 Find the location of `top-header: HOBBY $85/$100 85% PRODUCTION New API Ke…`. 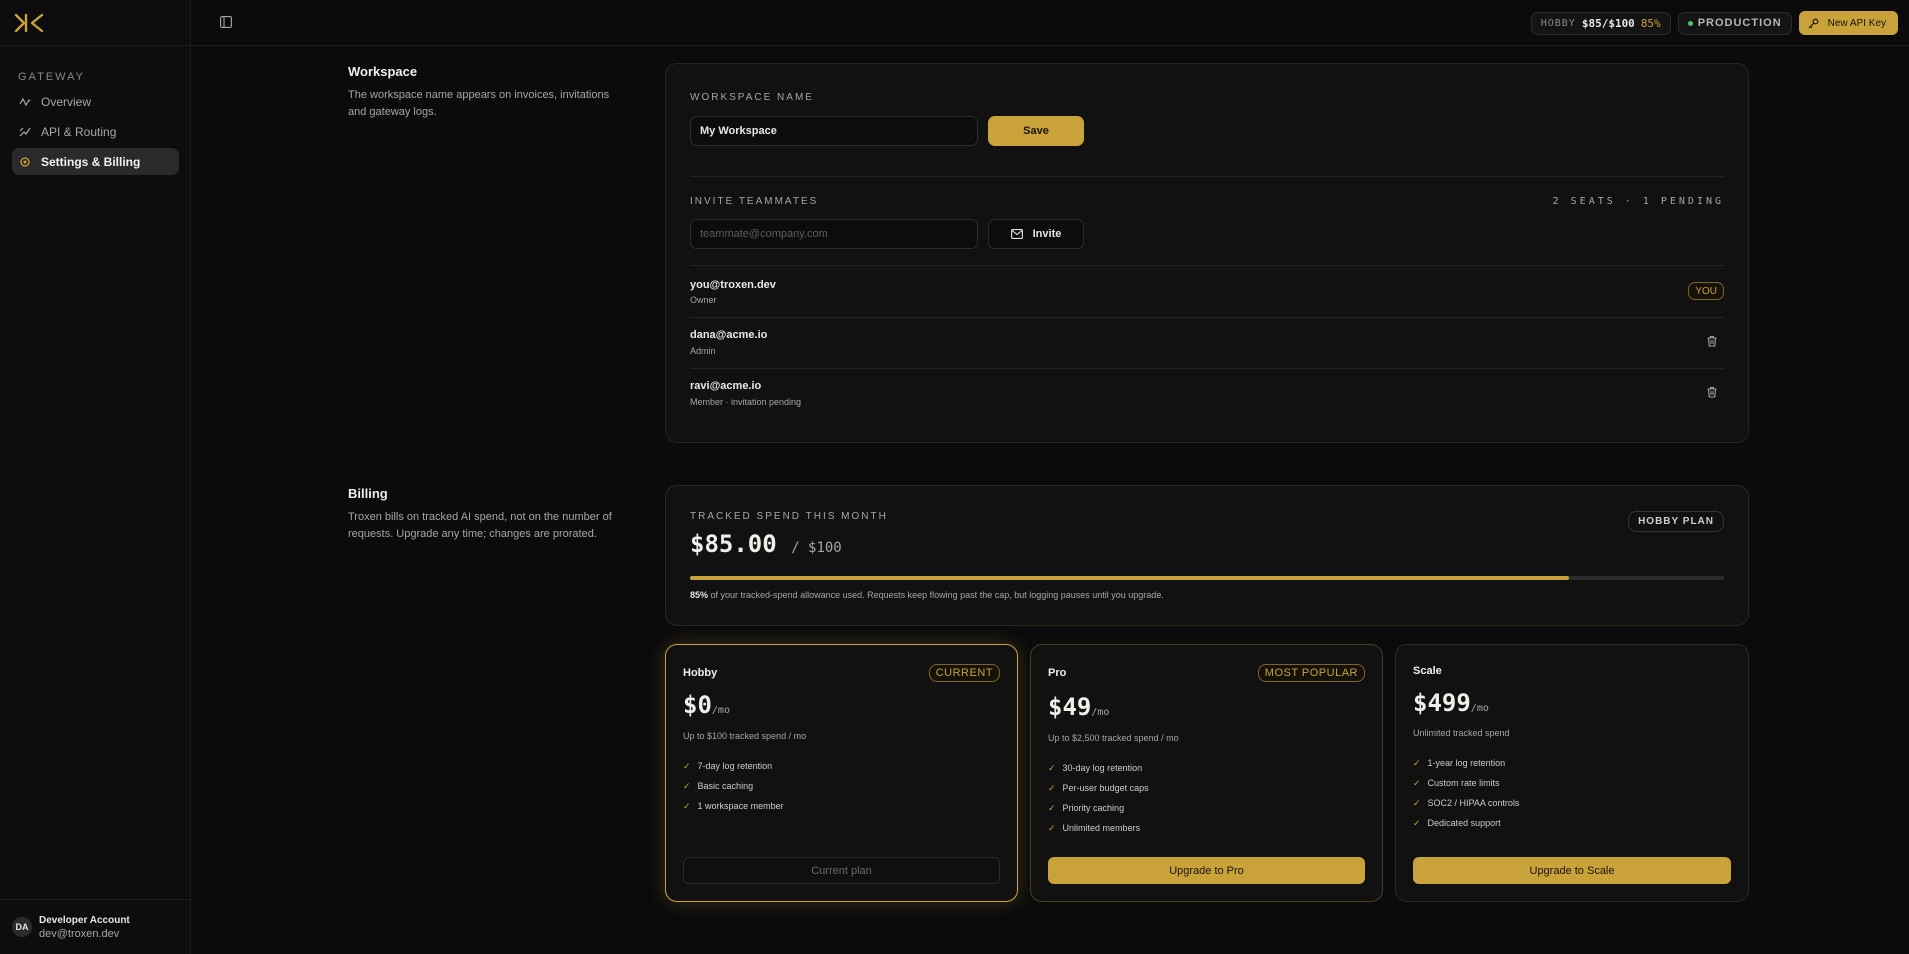

top-header: HOBBY $85/$100 85% PRODUCTION New API Ke… is located at coordinates (1050, 23).